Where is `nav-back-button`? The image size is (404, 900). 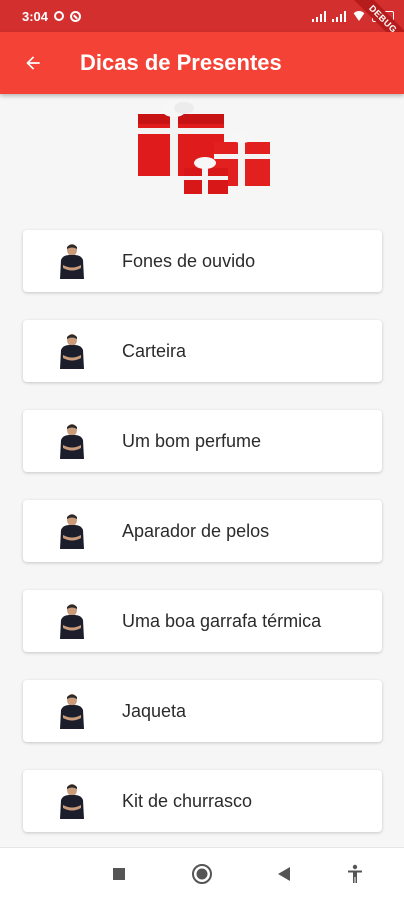 nav-back-button is located at coordinates (284, 874).